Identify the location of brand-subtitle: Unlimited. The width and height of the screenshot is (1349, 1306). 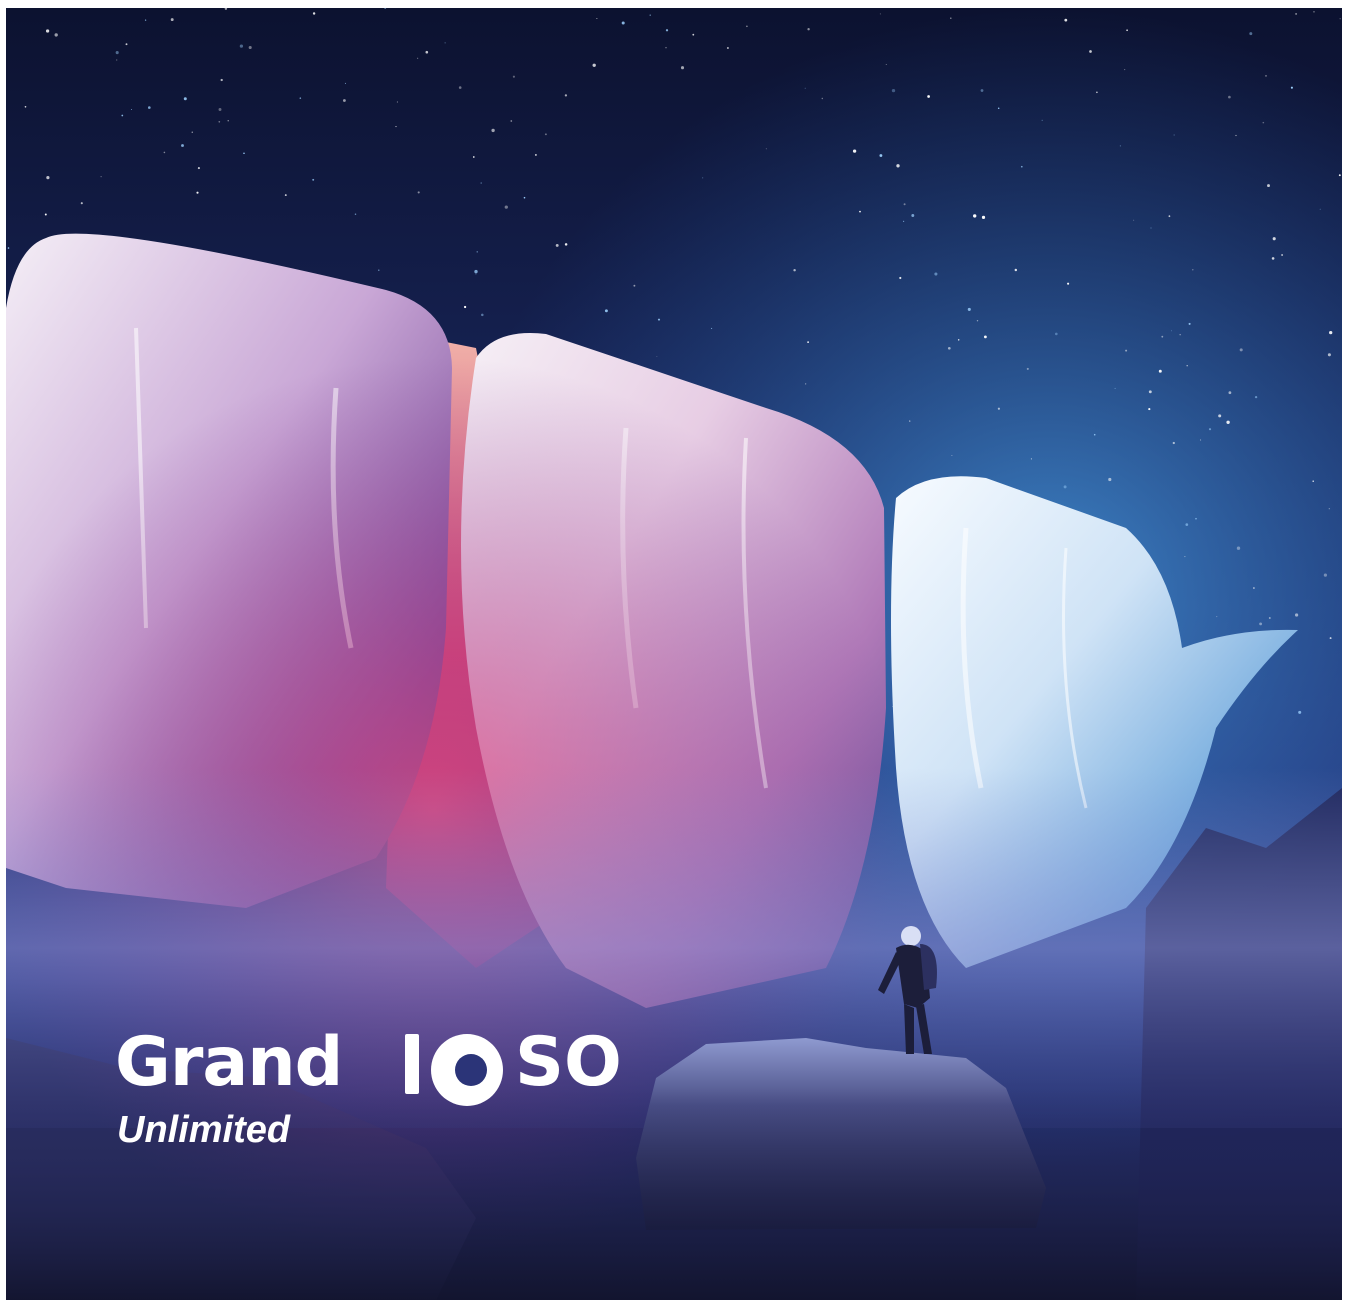
(204, 1130).